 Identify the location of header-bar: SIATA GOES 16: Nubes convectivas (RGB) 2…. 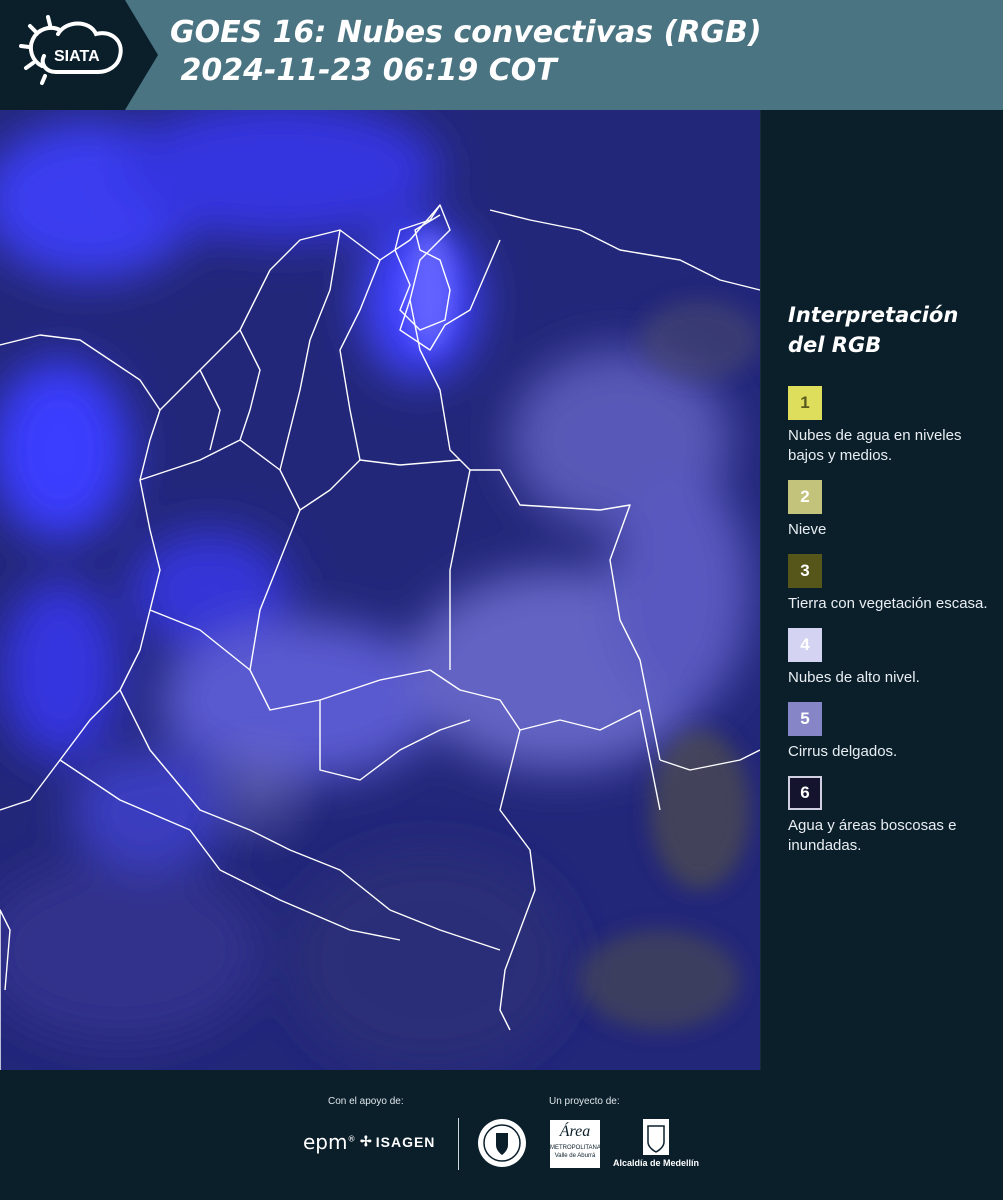
(501, 55).